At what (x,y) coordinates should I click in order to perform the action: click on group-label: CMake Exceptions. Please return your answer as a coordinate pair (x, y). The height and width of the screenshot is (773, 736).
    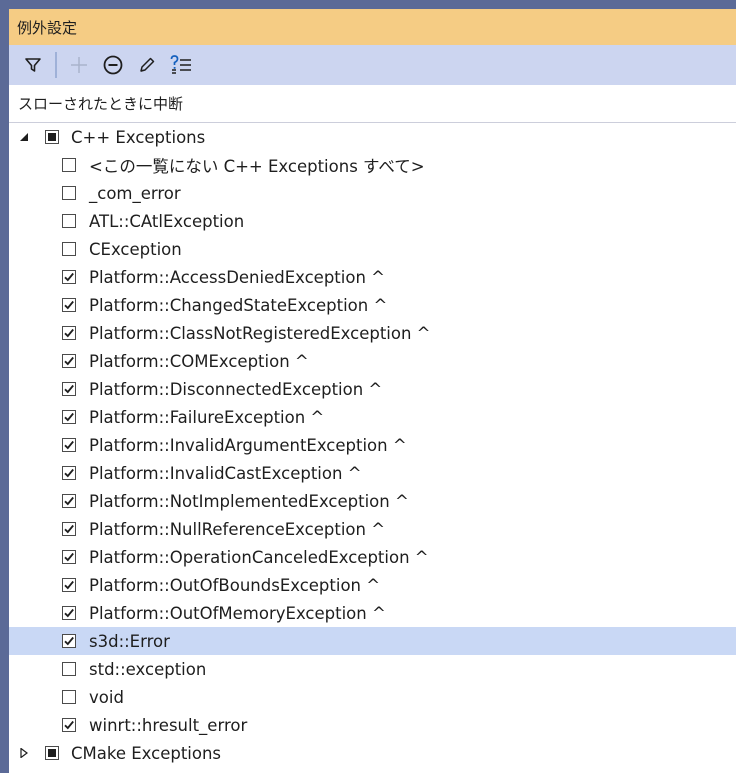
    Looking at the image, I should click on (146, 753).